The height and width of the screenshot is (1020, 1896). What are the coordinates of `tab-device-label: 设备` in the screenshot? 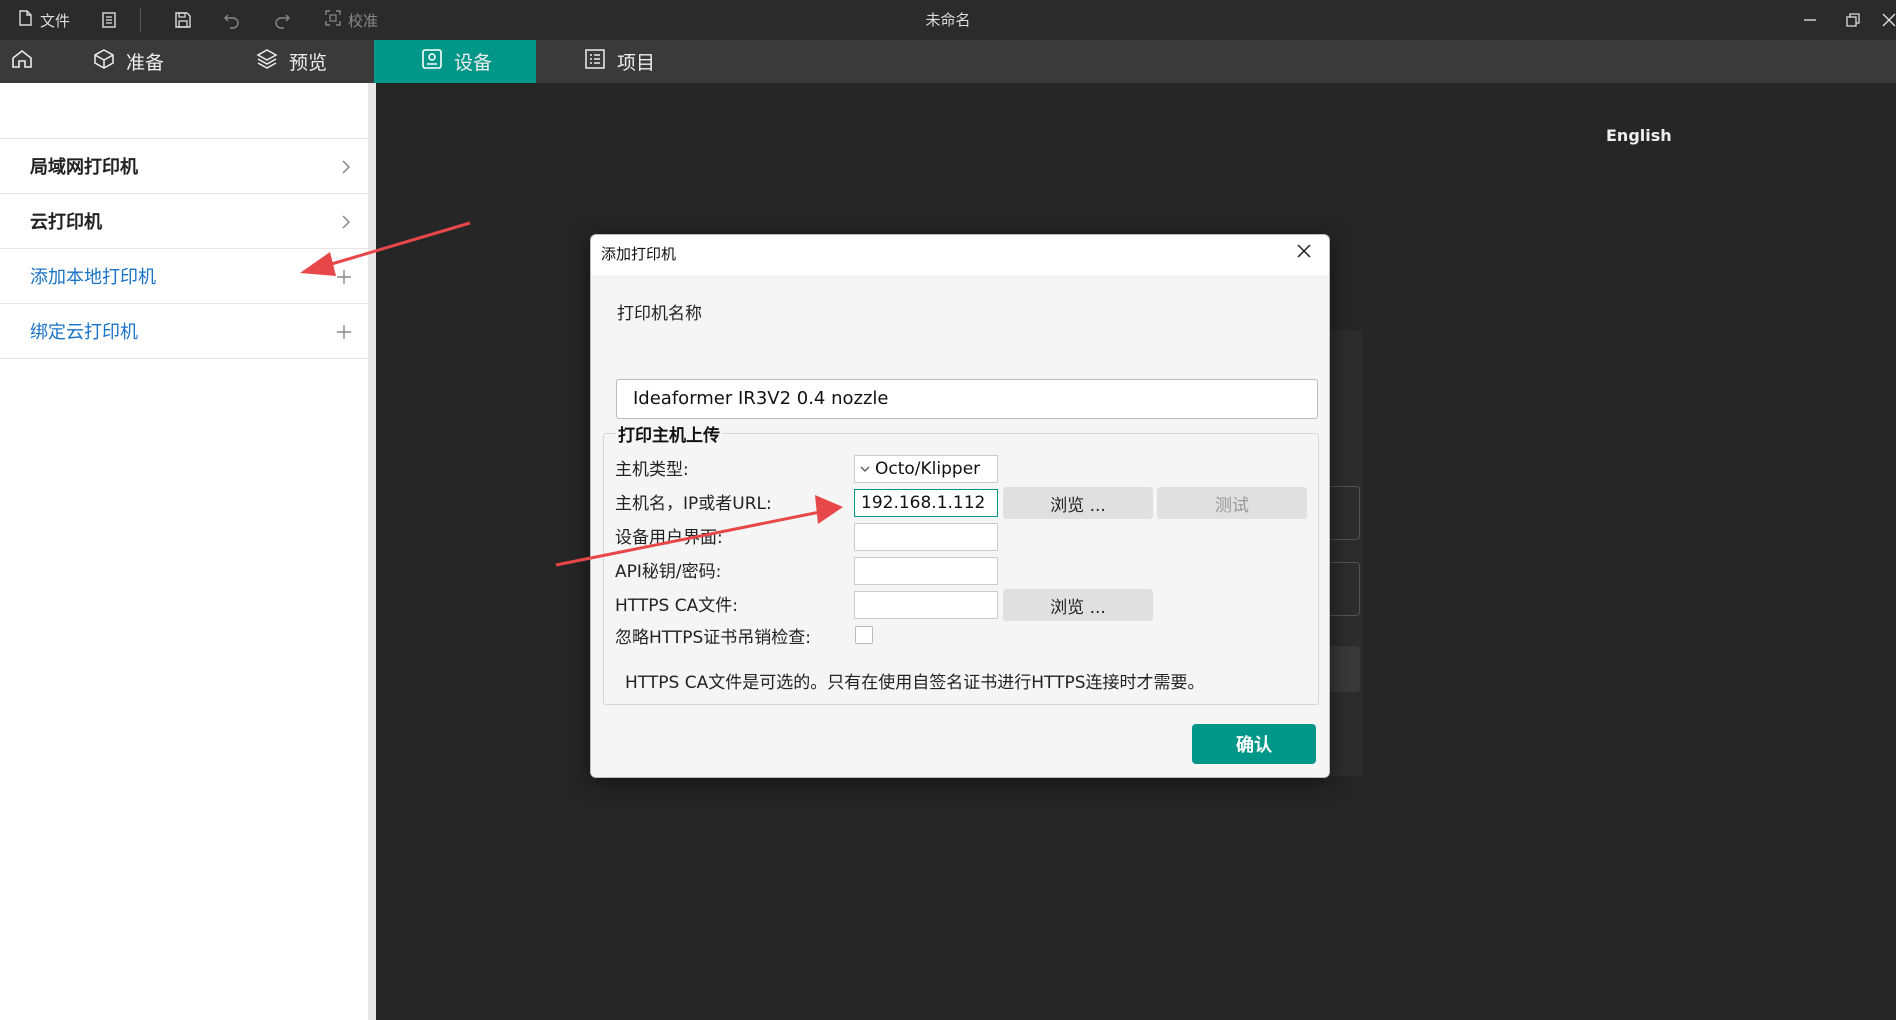 It's located at (473, 63).